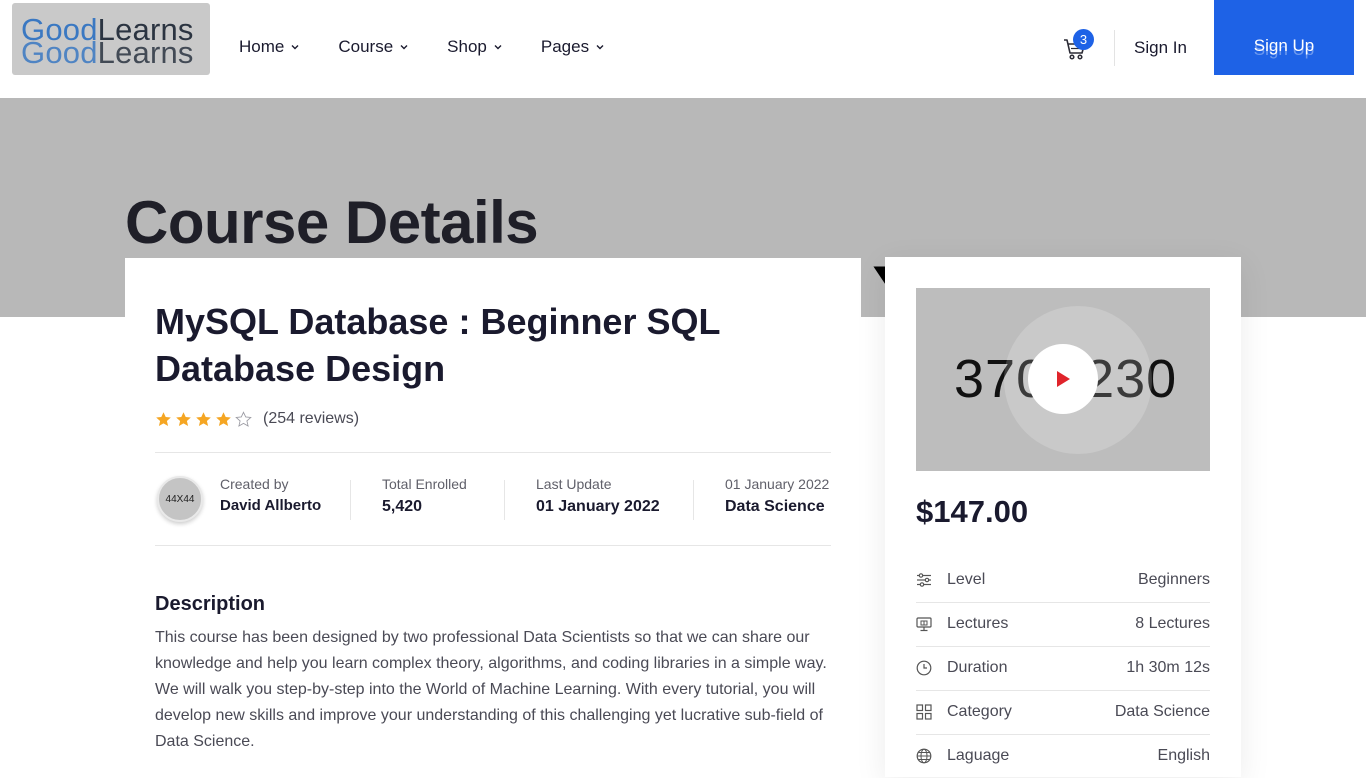 The image size is (1366, 778). Describe the element at coordinates (1114, 48) in the screenshot. I see `header-divider` at that location.